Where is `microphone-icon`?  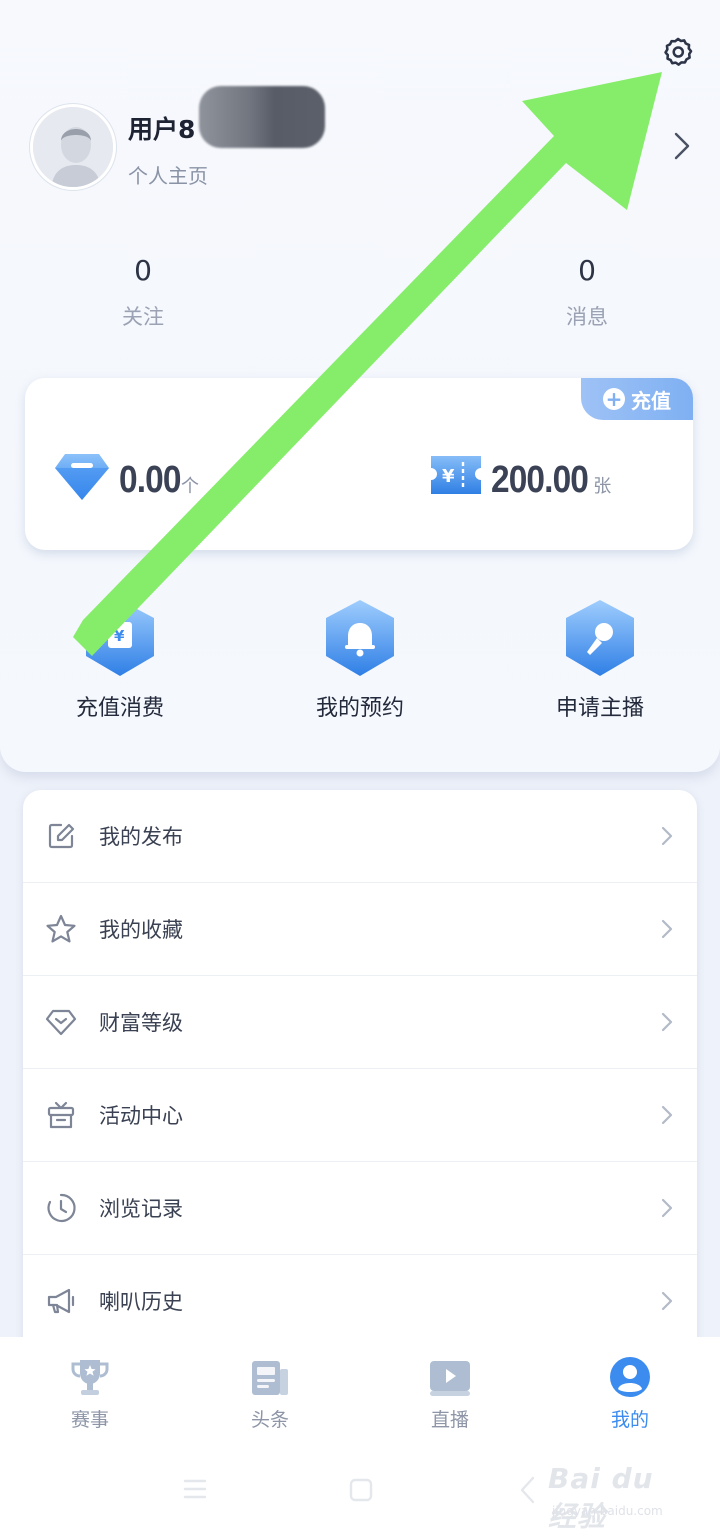
microphone-icon is located at coordinates (600, 638).